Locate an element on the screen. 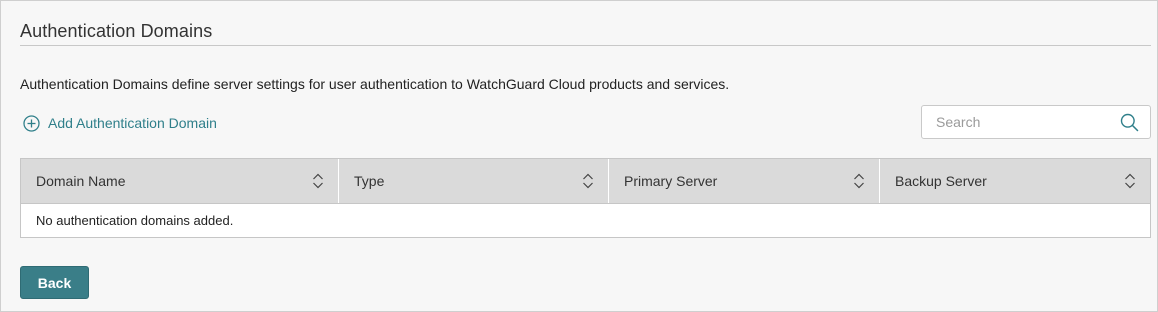 The image size is (1158, 312). column-header-label: Primary Server is located at coordinates (671, 181).